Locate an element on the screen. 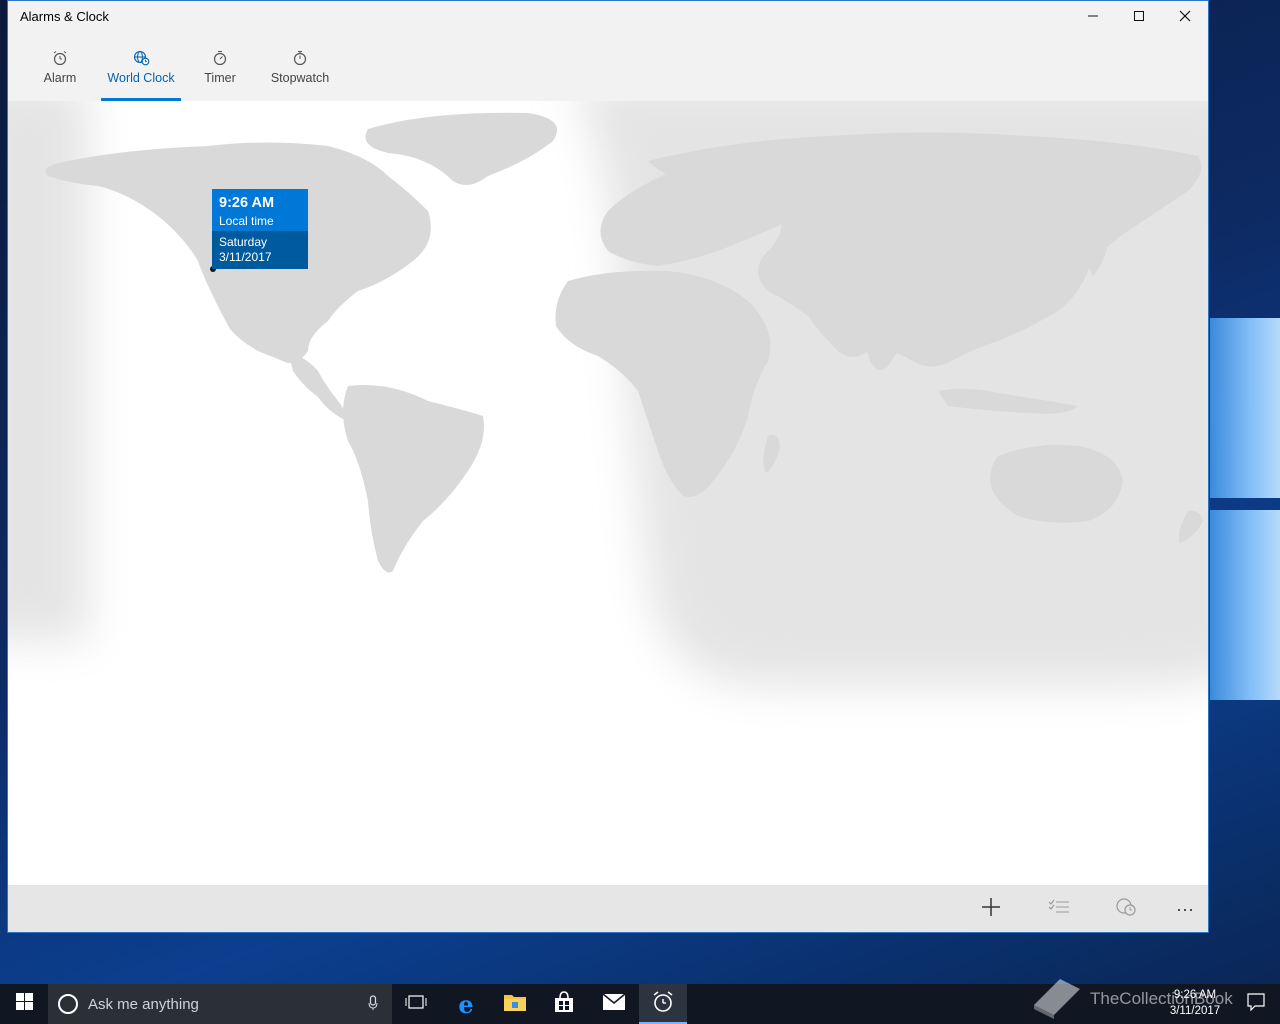 Image resolution: width=1280 pixels, height=1024 pixels. tab-timer: Timer is located at coordinates (220, 67).